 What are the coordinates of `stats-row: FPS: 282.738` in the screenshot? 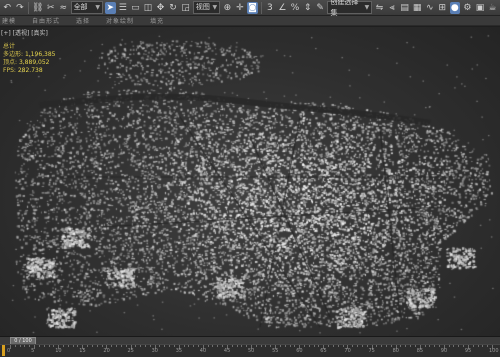 It's located at (29, 71).